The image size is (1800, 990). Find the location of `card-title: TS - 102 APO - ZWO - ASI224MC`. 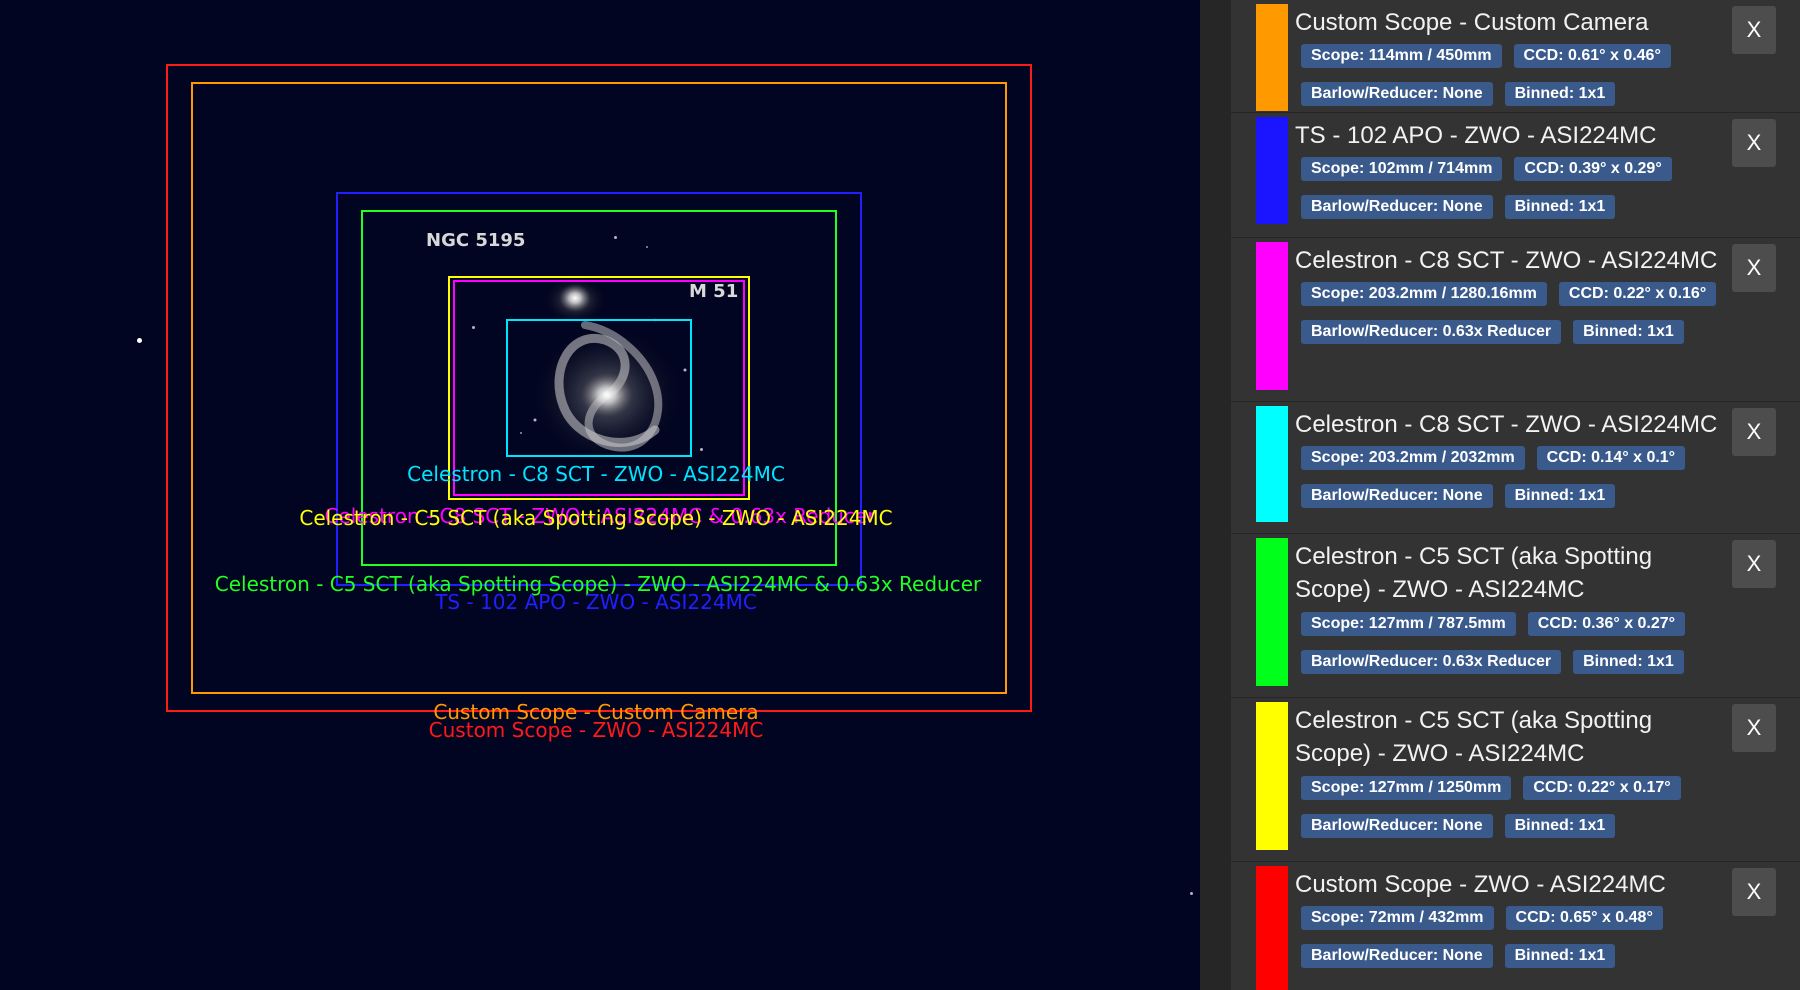

card-title: TS - 102 APO - ZWO - ASI224MC is located at coordinates (1476, 135).